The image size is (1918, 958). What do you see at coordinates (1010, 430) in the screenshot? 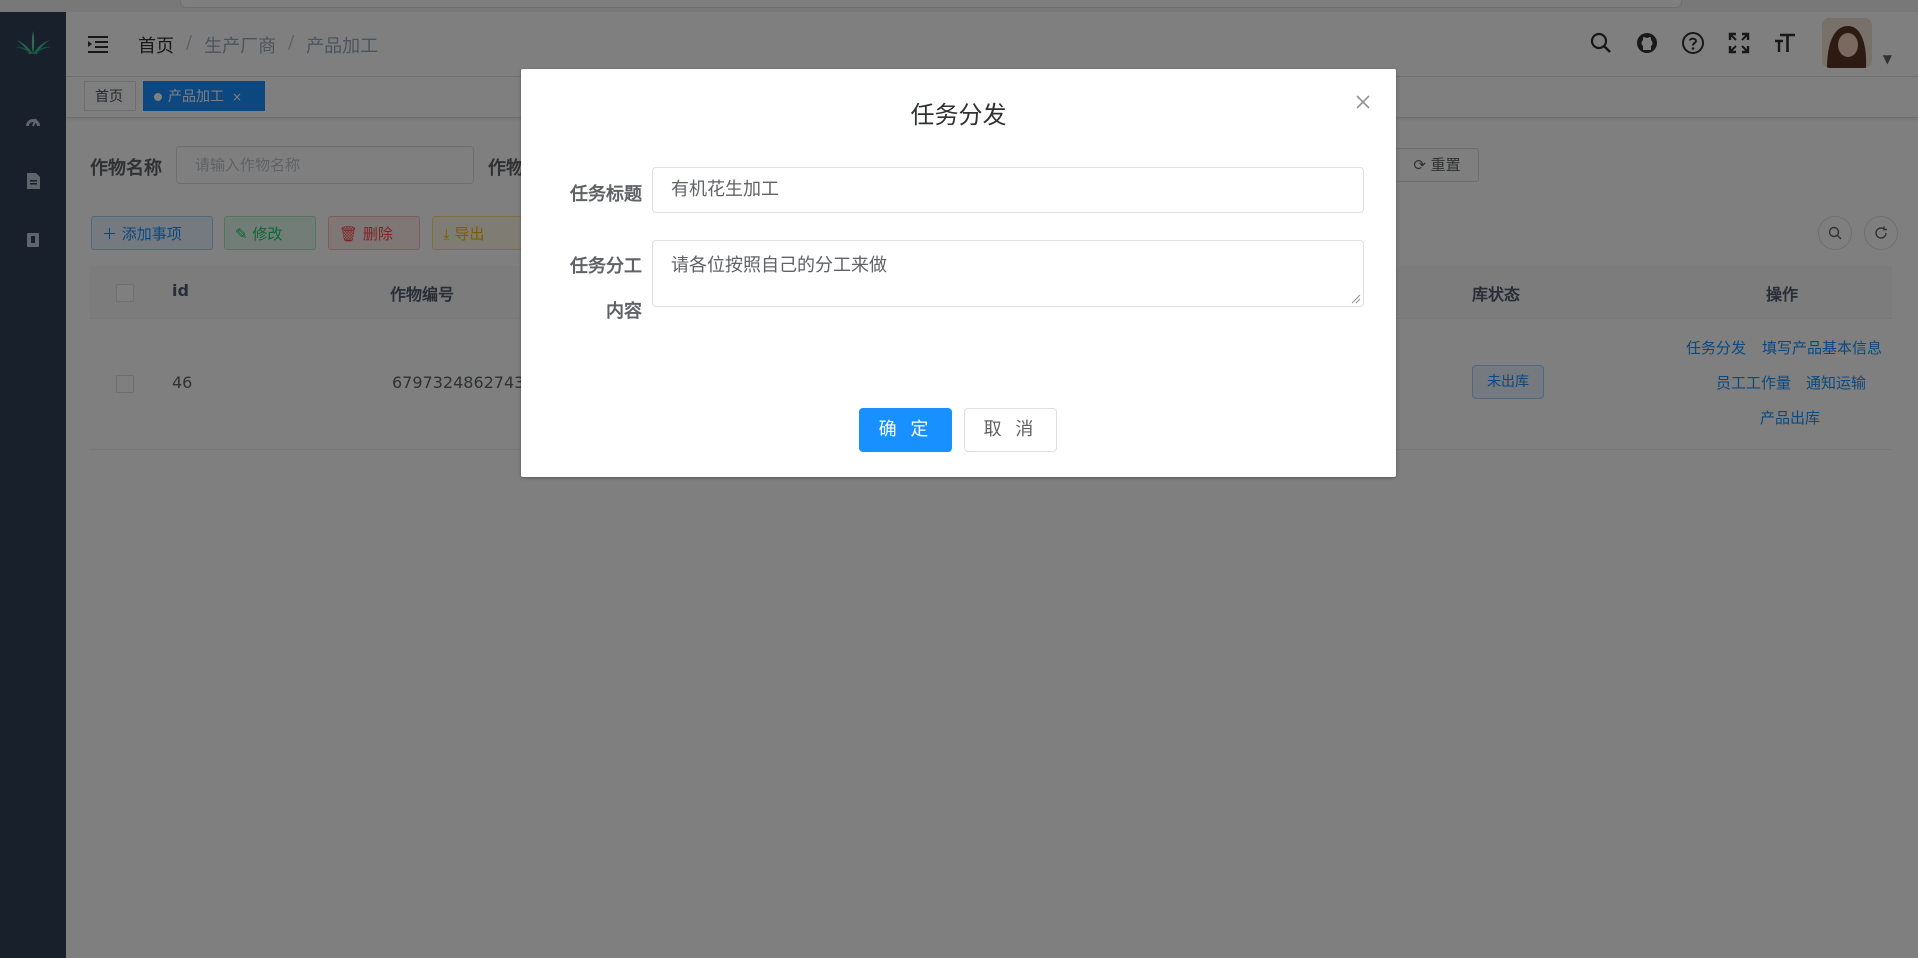
I see `cancel-button: 取 消` at bounding box center [1010, 430].